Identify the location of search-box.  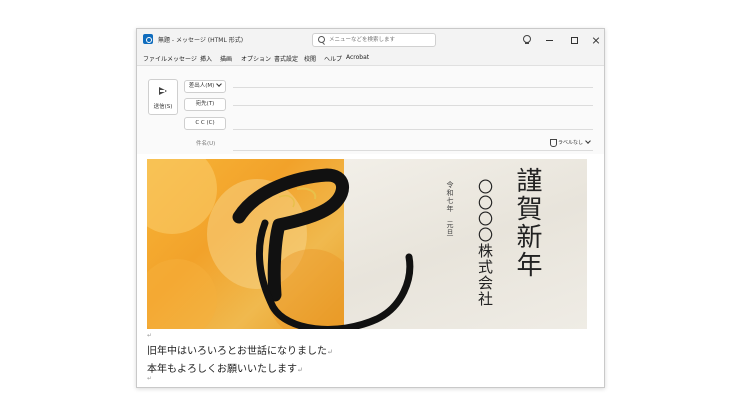
(374, 40).